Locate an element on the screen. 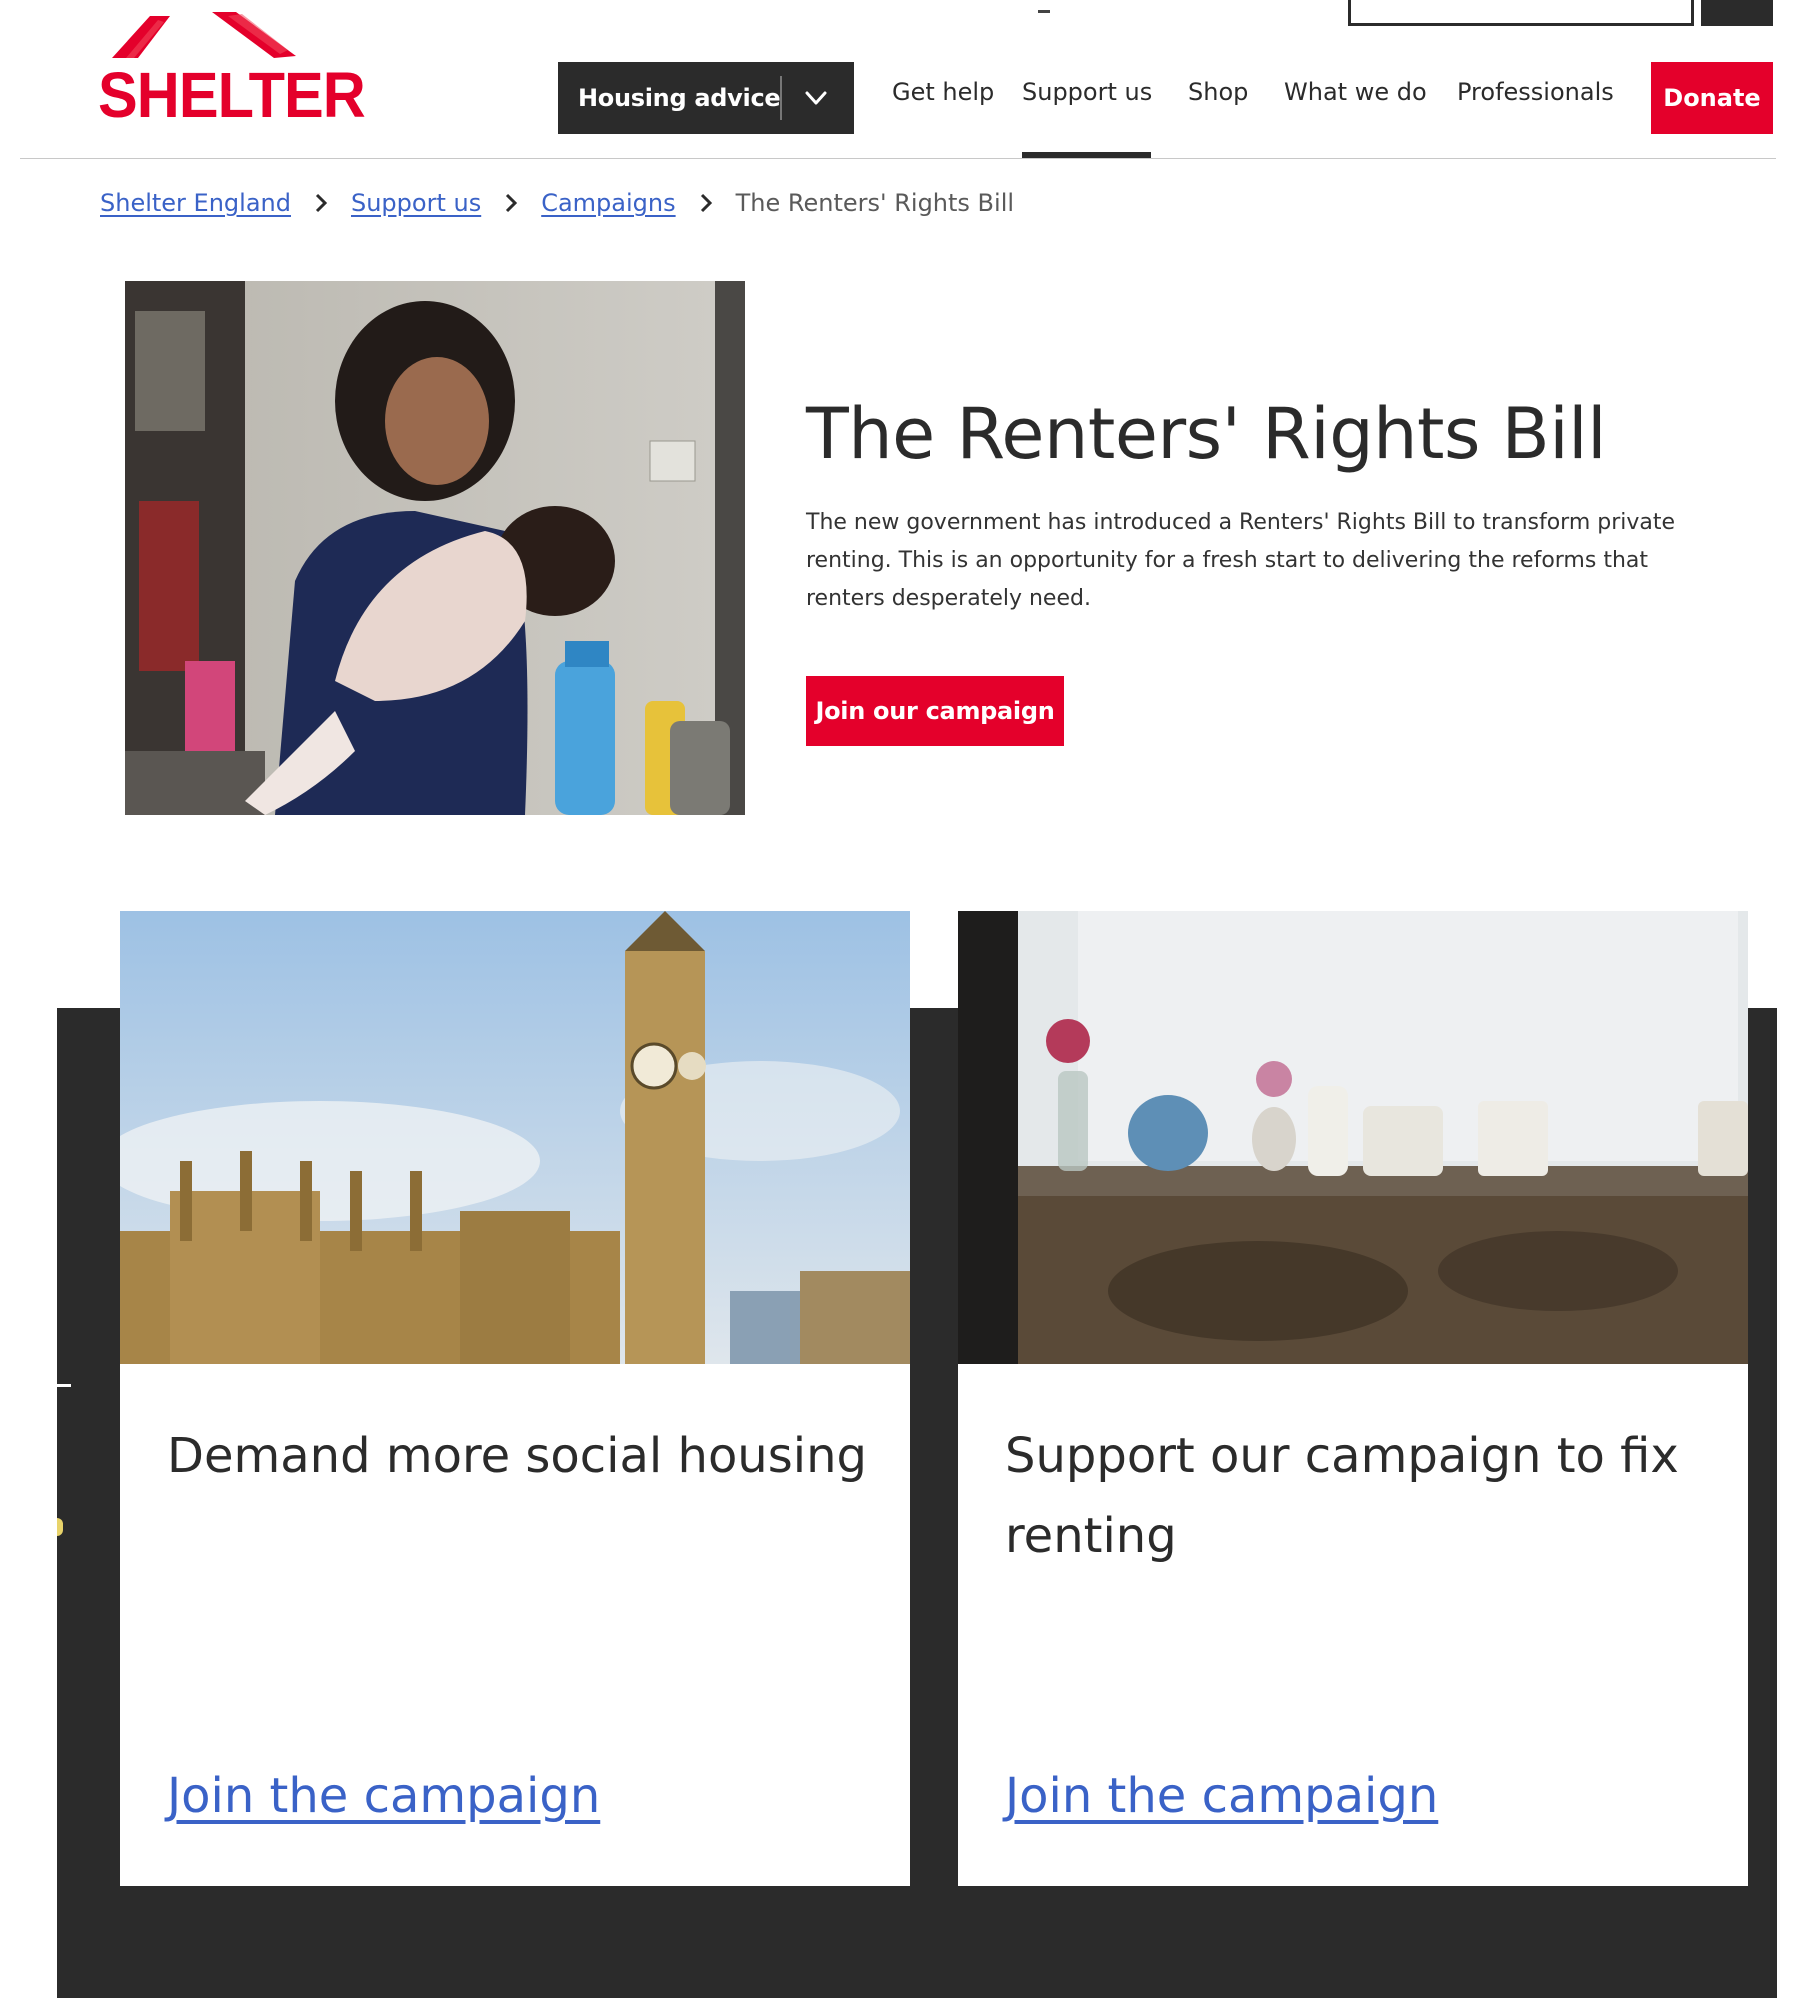 The width and height of the screenshot is (1804, 1998). header-divider is located at coordinates (898, 158).